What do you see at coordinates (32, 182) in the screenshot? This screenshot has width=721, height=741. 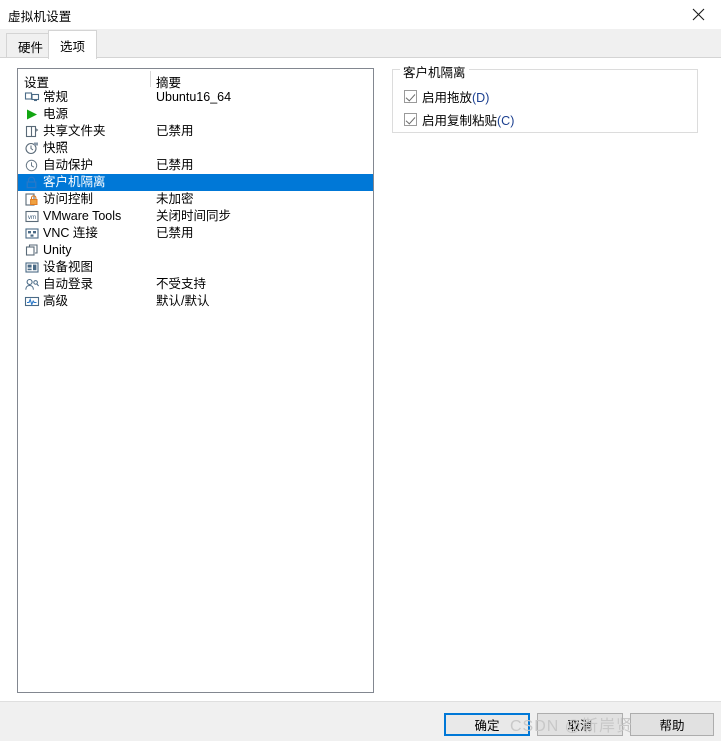 I see `lock-icon` at bounding box center [32, 182].